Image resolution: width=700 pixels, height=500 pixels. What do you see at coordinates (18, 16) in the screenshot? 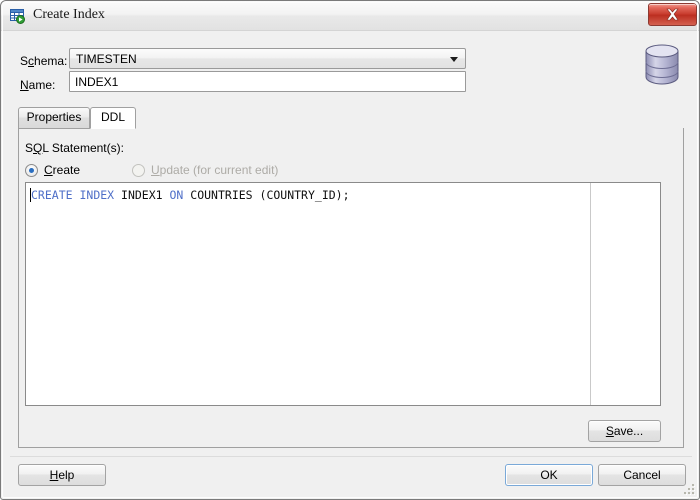
I see `index-table-icon` at bounding box center [18, 16].